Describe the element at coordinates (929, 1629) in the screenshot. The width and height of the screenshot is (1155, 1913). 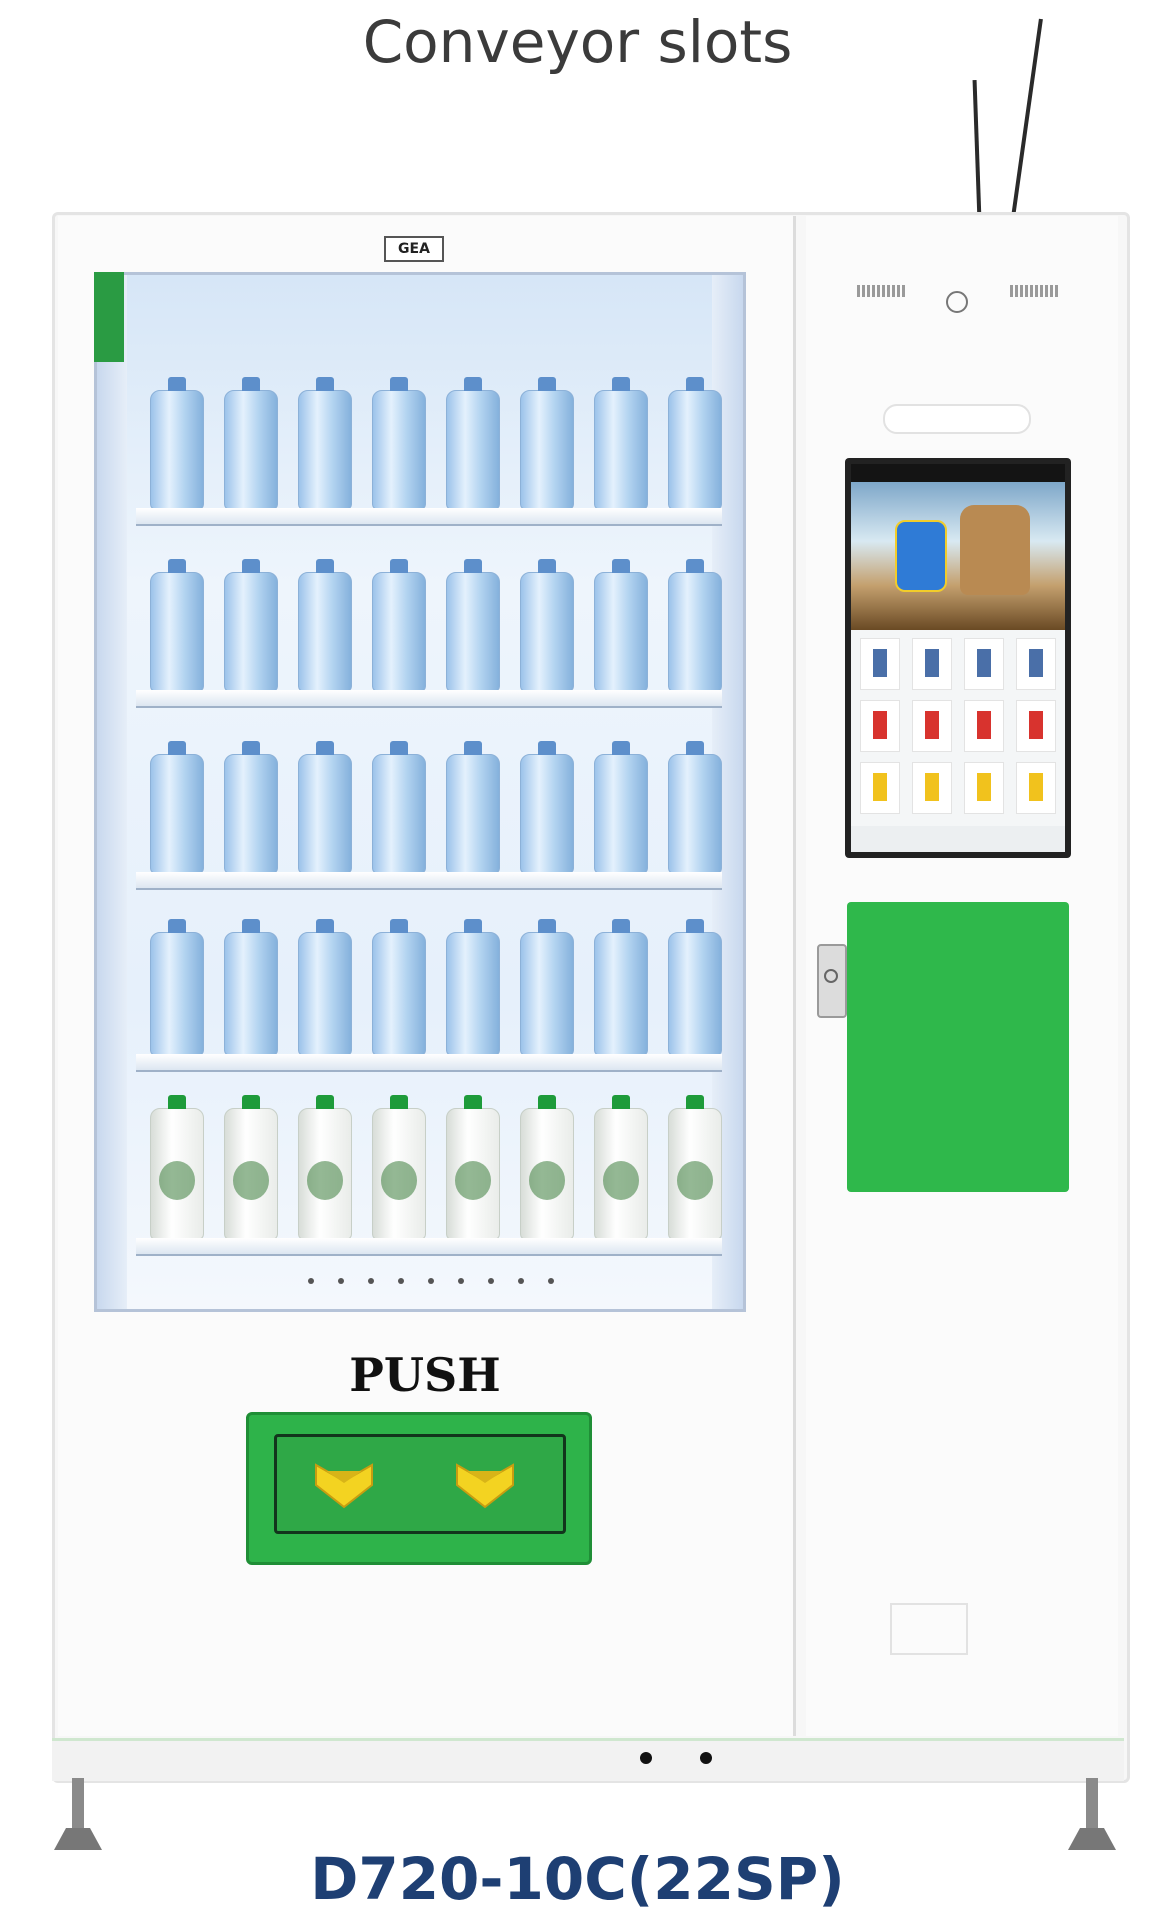
I see `nameplate` at that location.